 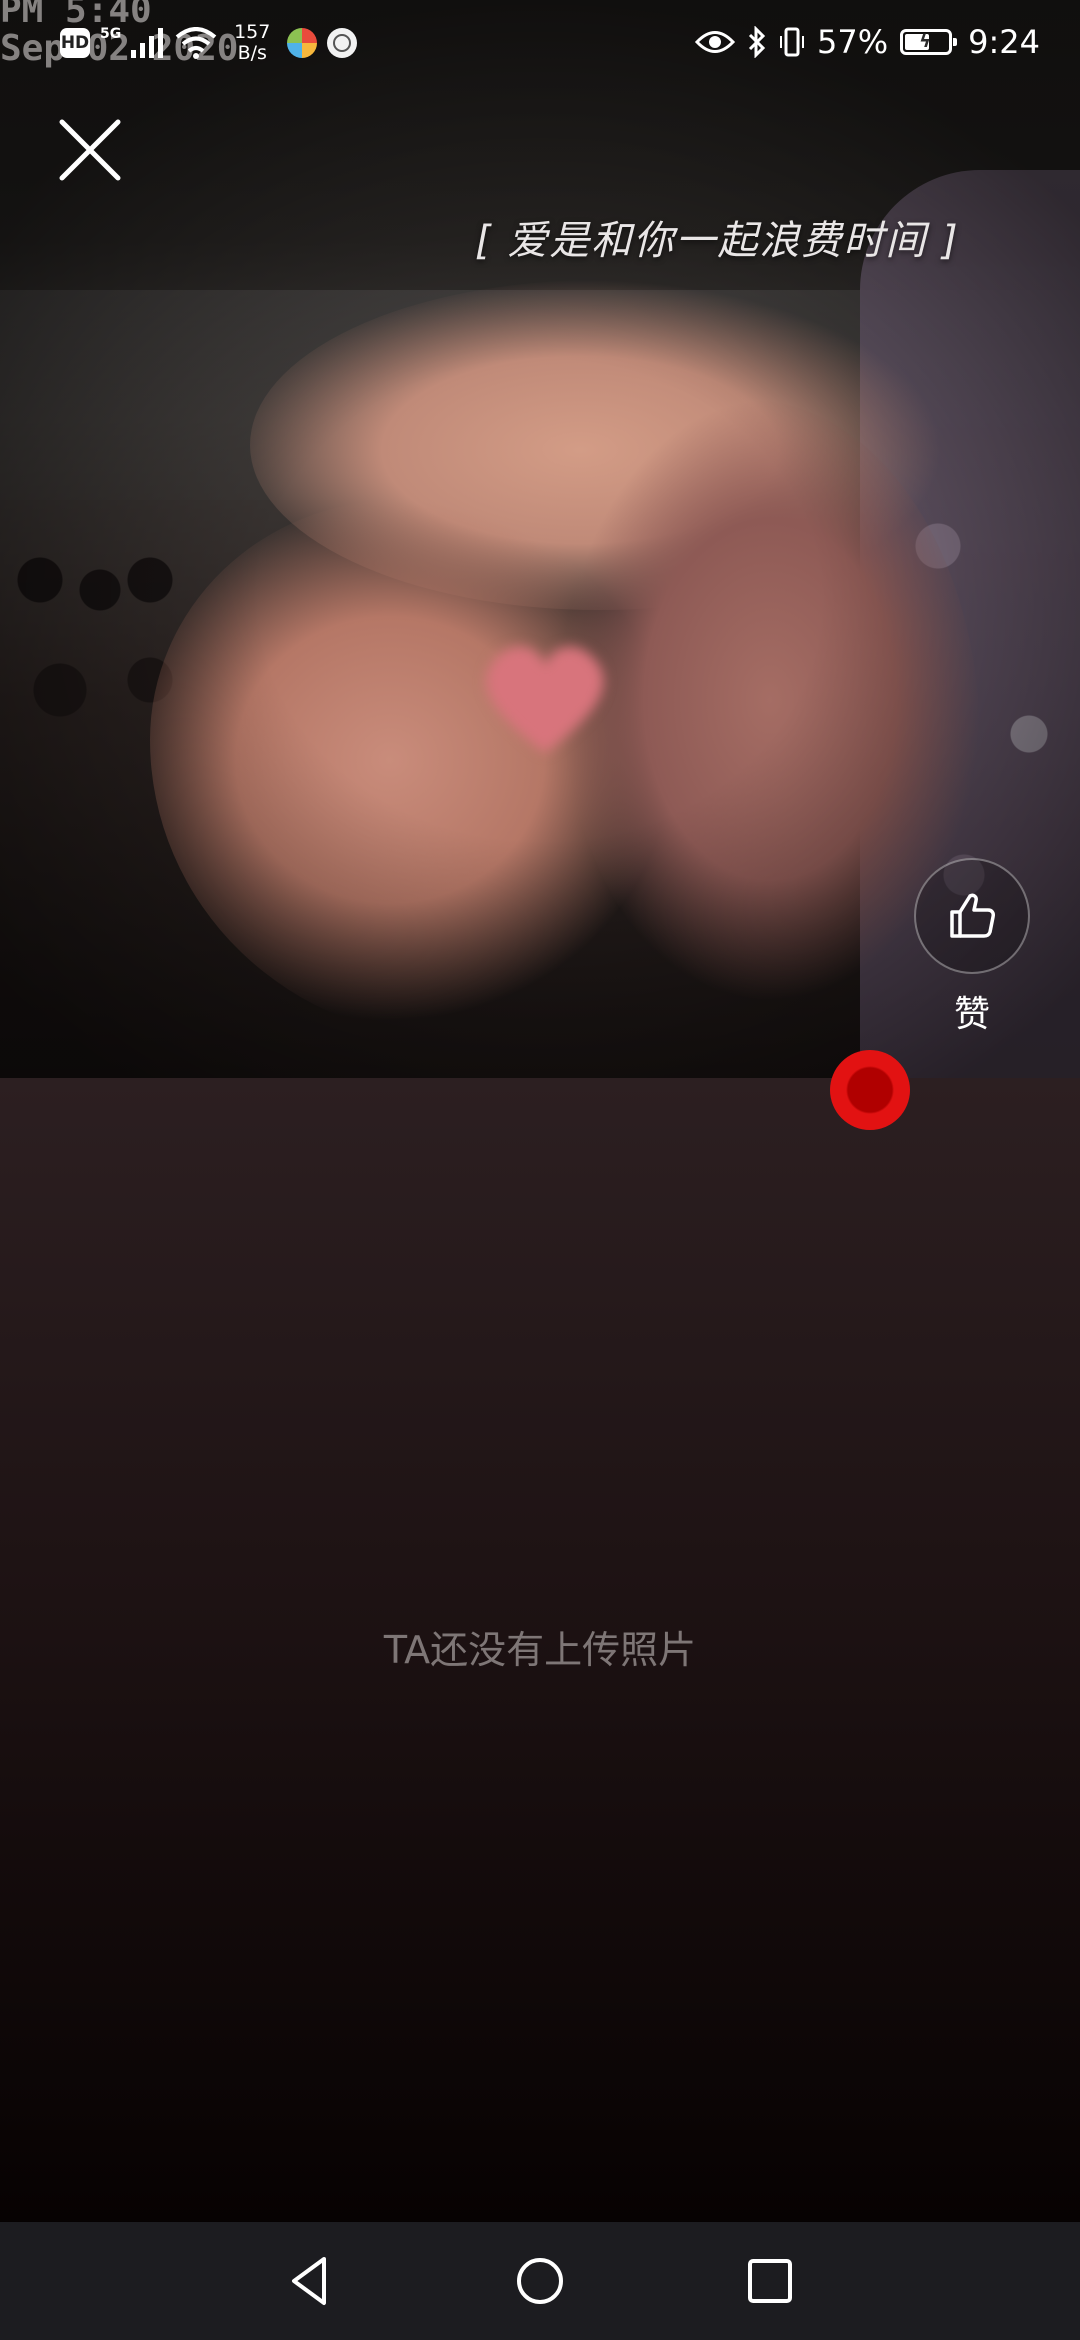 I want to click on network-type: 5G, so click(x=111, y=34).